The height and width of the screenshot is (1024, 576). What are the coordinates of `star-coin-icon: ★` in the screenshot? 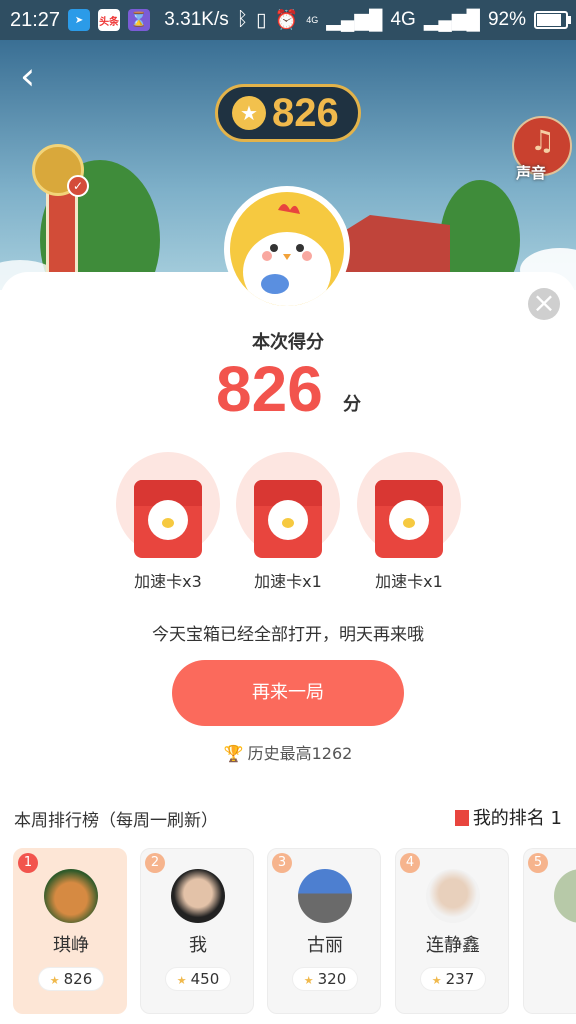 It's located at (249, 113).